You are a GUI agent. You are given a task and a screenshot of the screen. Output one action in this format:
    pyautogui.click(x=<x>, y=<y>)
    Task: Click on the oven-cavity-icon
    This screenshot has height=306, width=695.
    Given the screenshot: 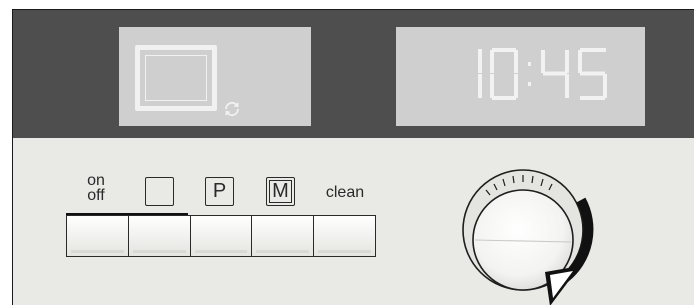 What is the action you would take?
    pyautogui.click(x=176, y=78)
    